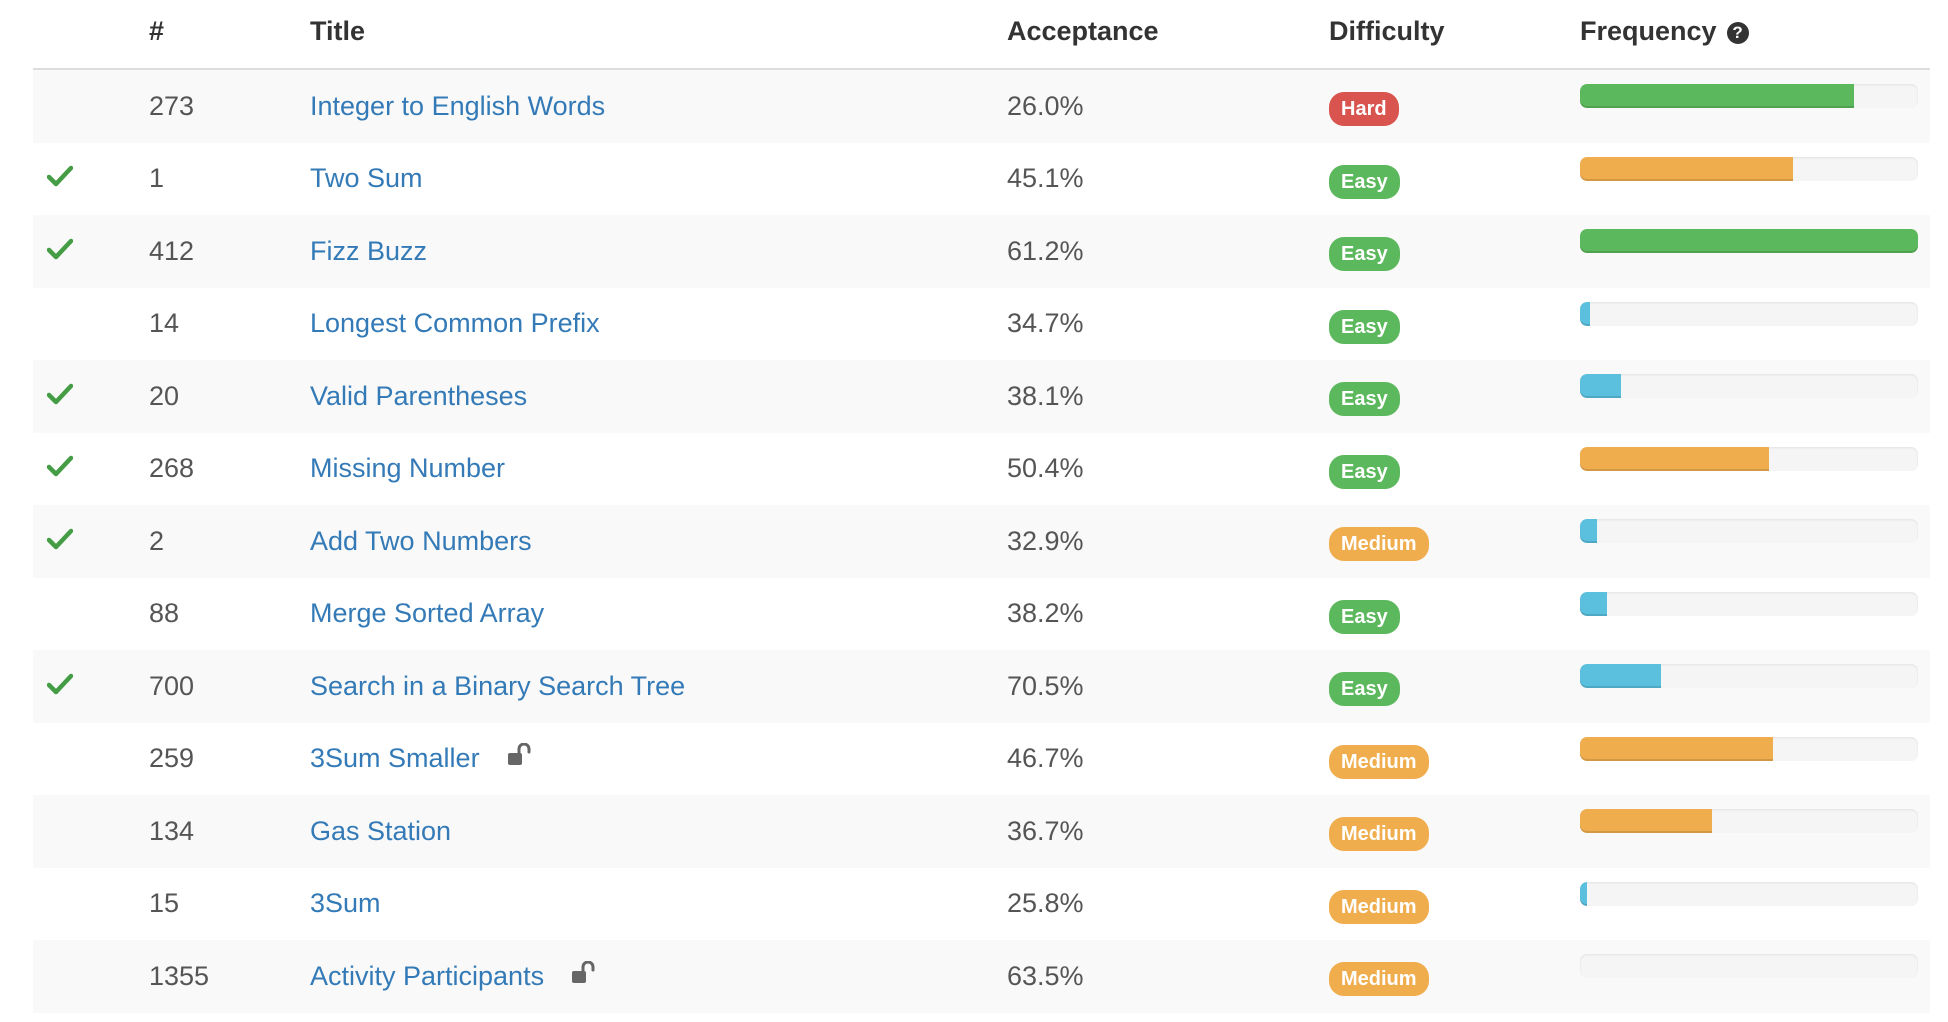 The width and height of the screenshot is (1948, 1022). I want to click on problem-title-cell: Gas Station, so click(380, 831).